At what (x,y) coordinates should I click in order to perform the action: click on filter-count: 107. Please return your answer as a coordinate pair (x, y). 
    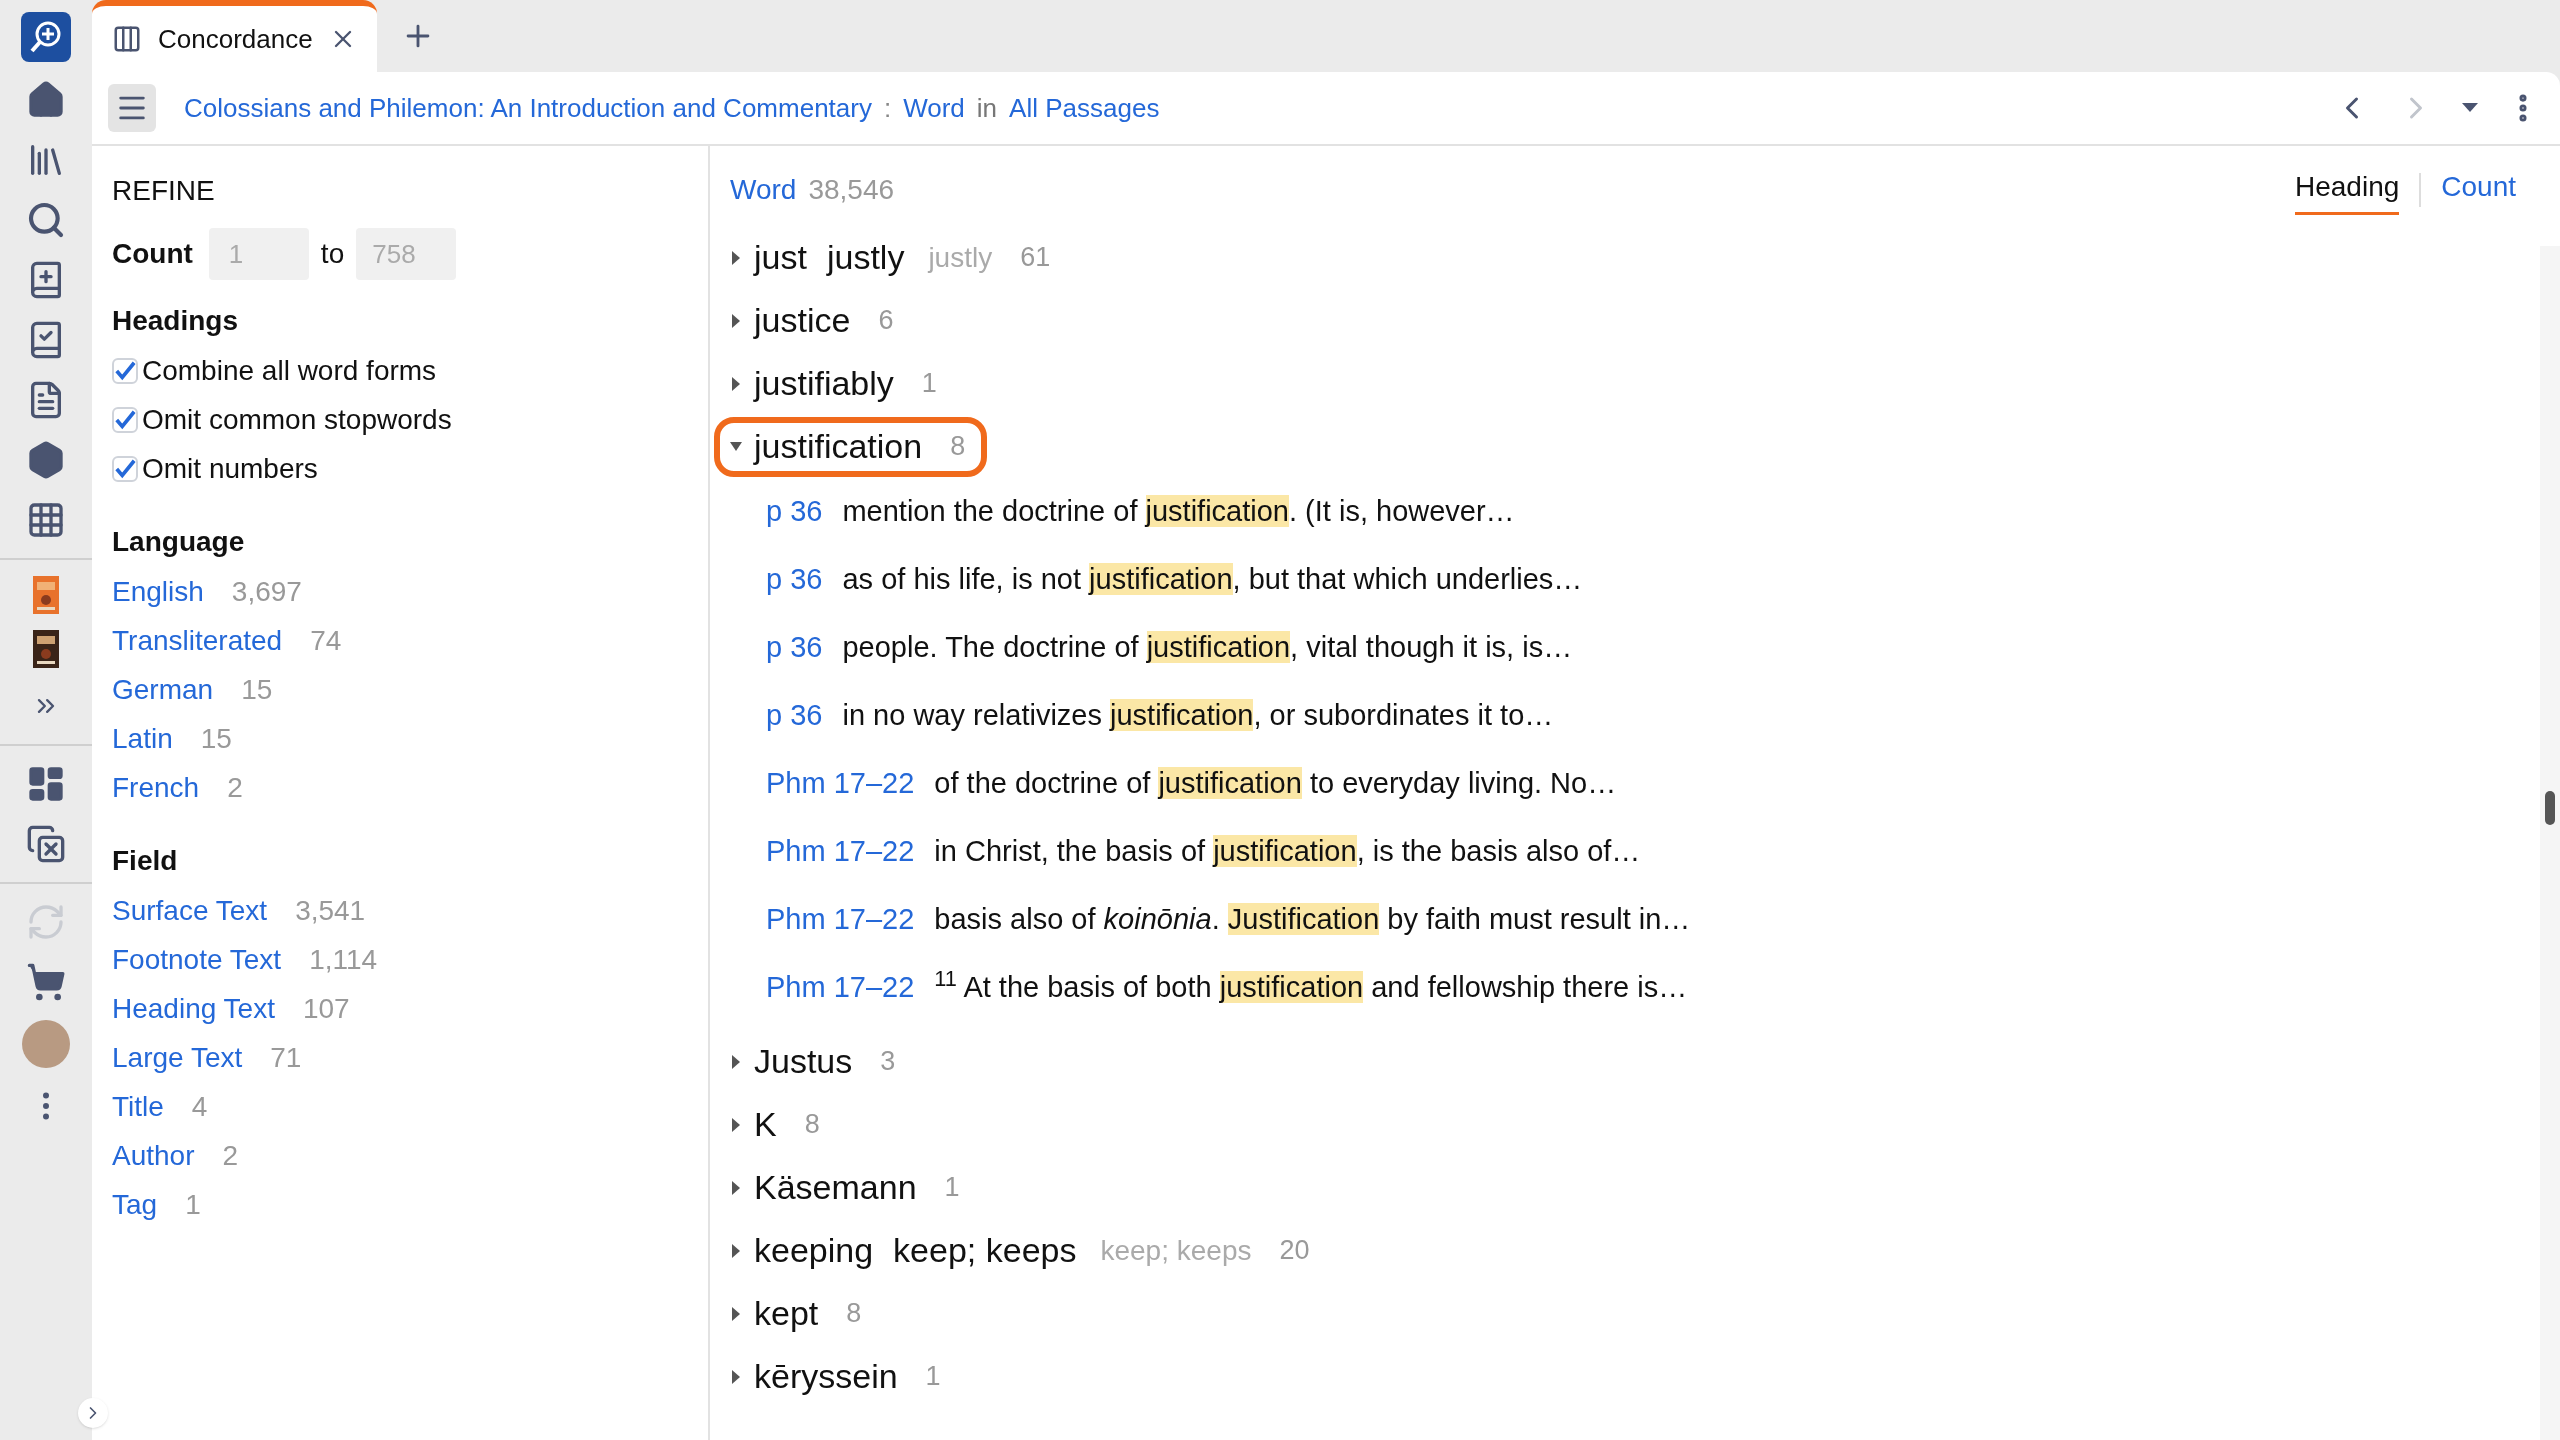
    Looking at the image, I should click on (326, 1008).